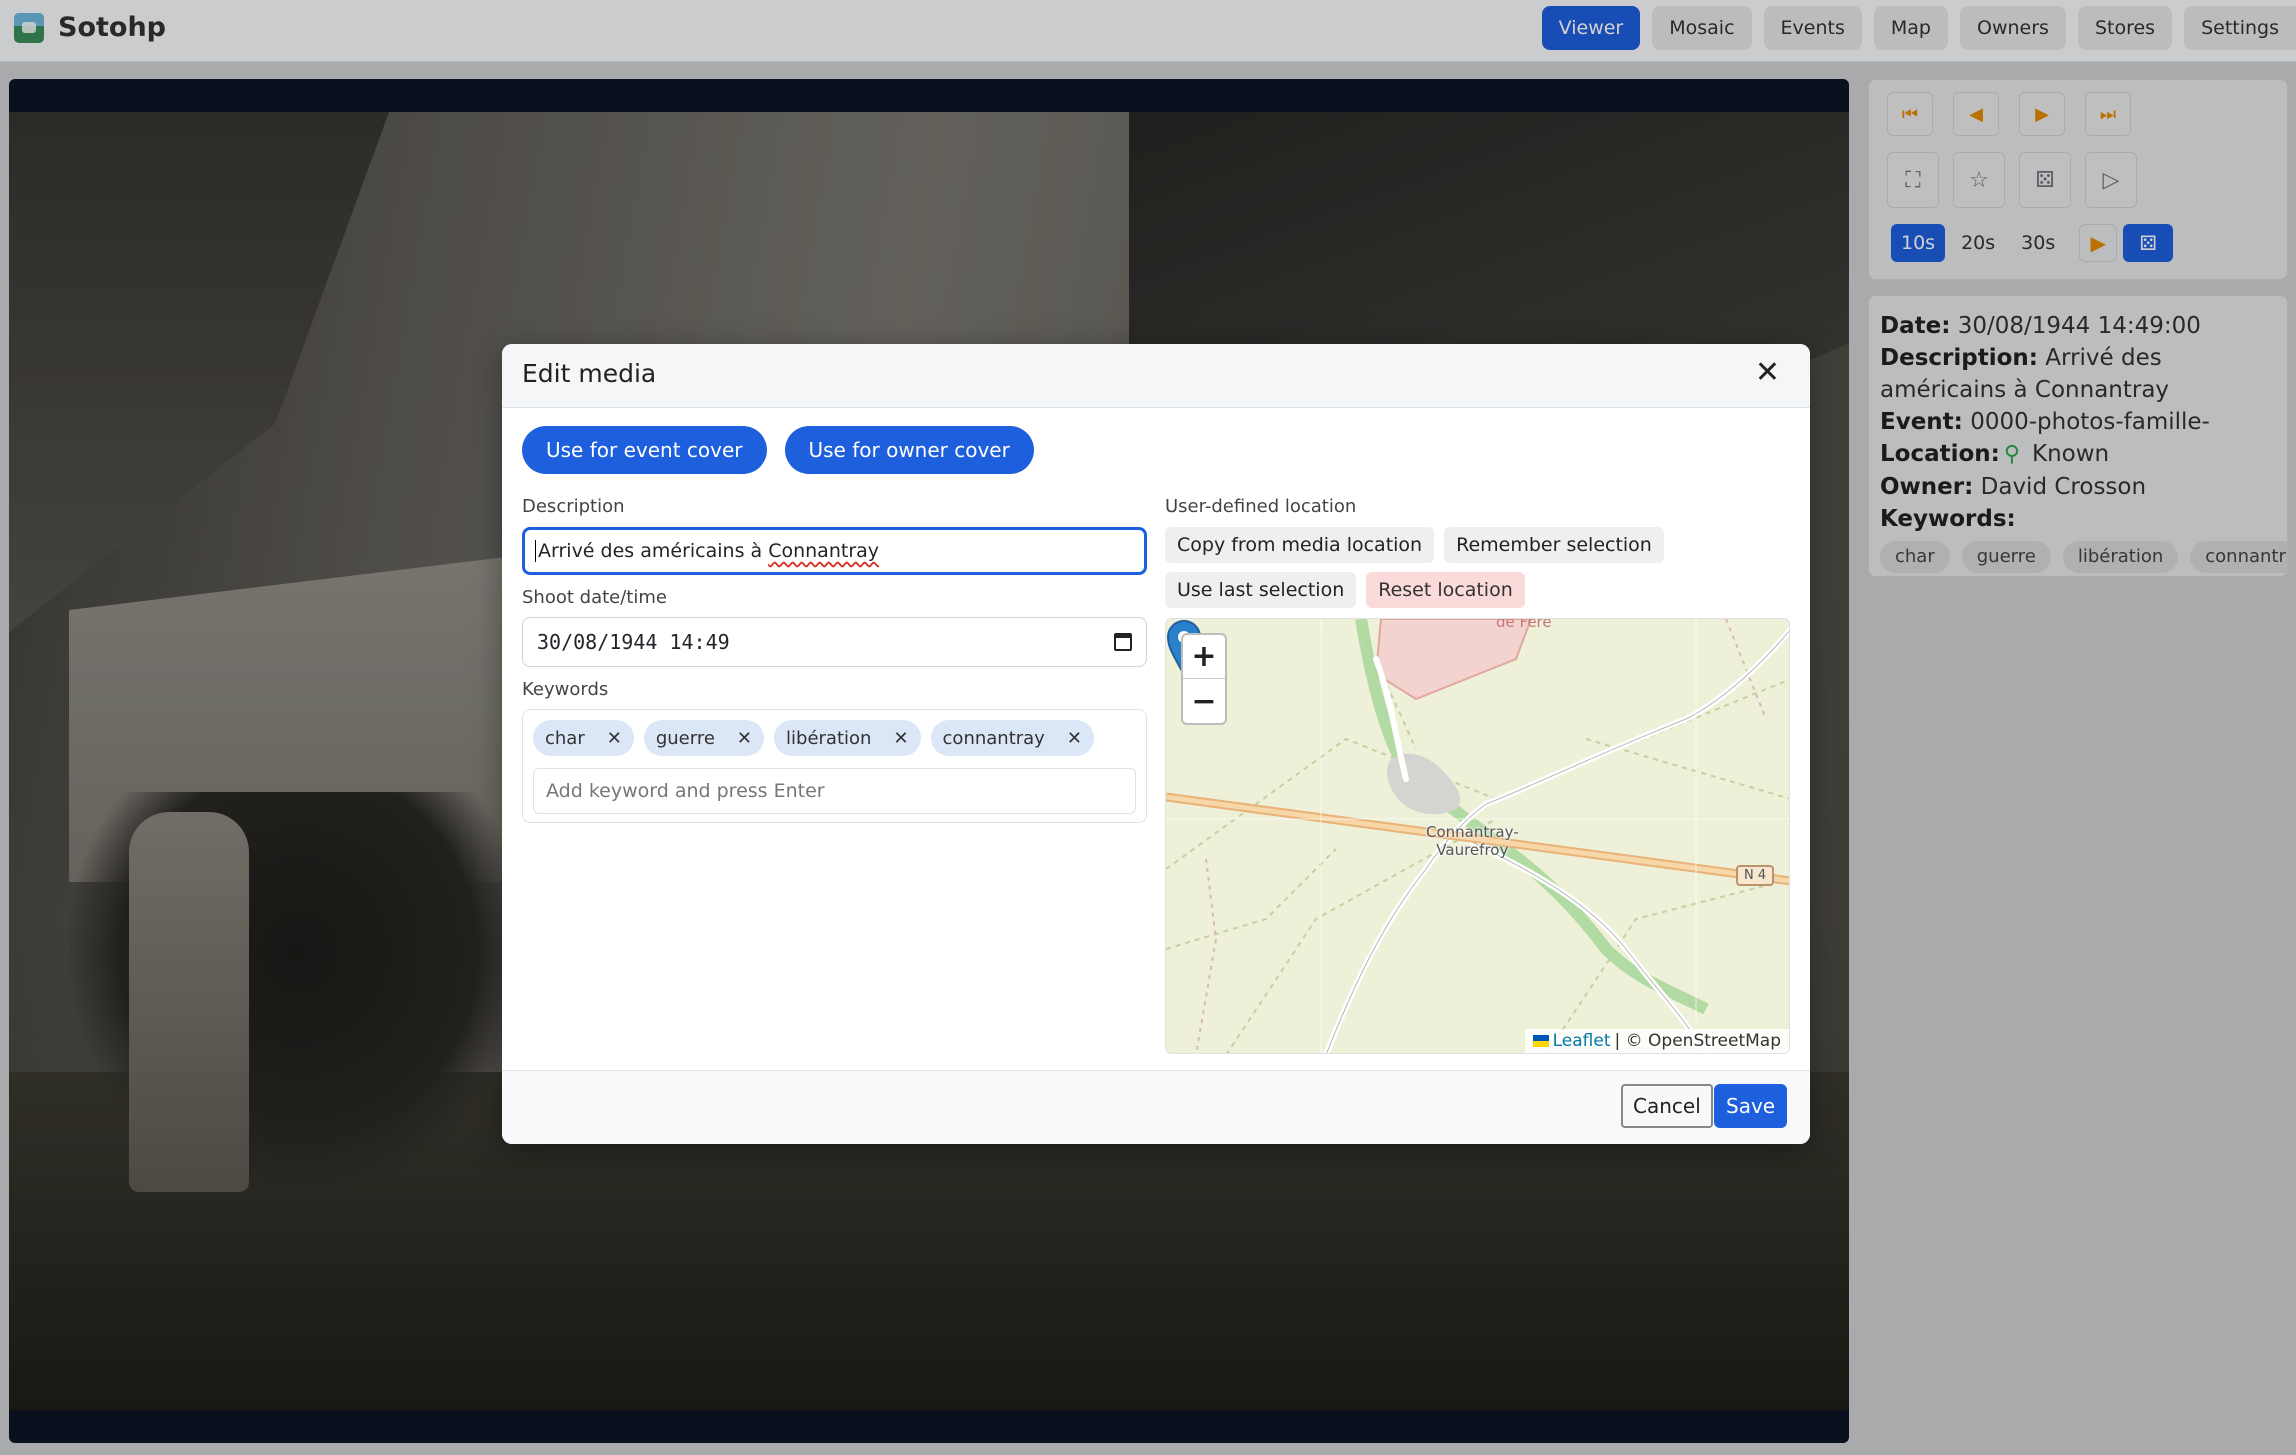 The height and width of the screenshot is (1455, 2296). What do you see at coordinates (1524, 624) in the screenshot?
I see `map-place-label: de Fère` at bounding box center [1524, 624].